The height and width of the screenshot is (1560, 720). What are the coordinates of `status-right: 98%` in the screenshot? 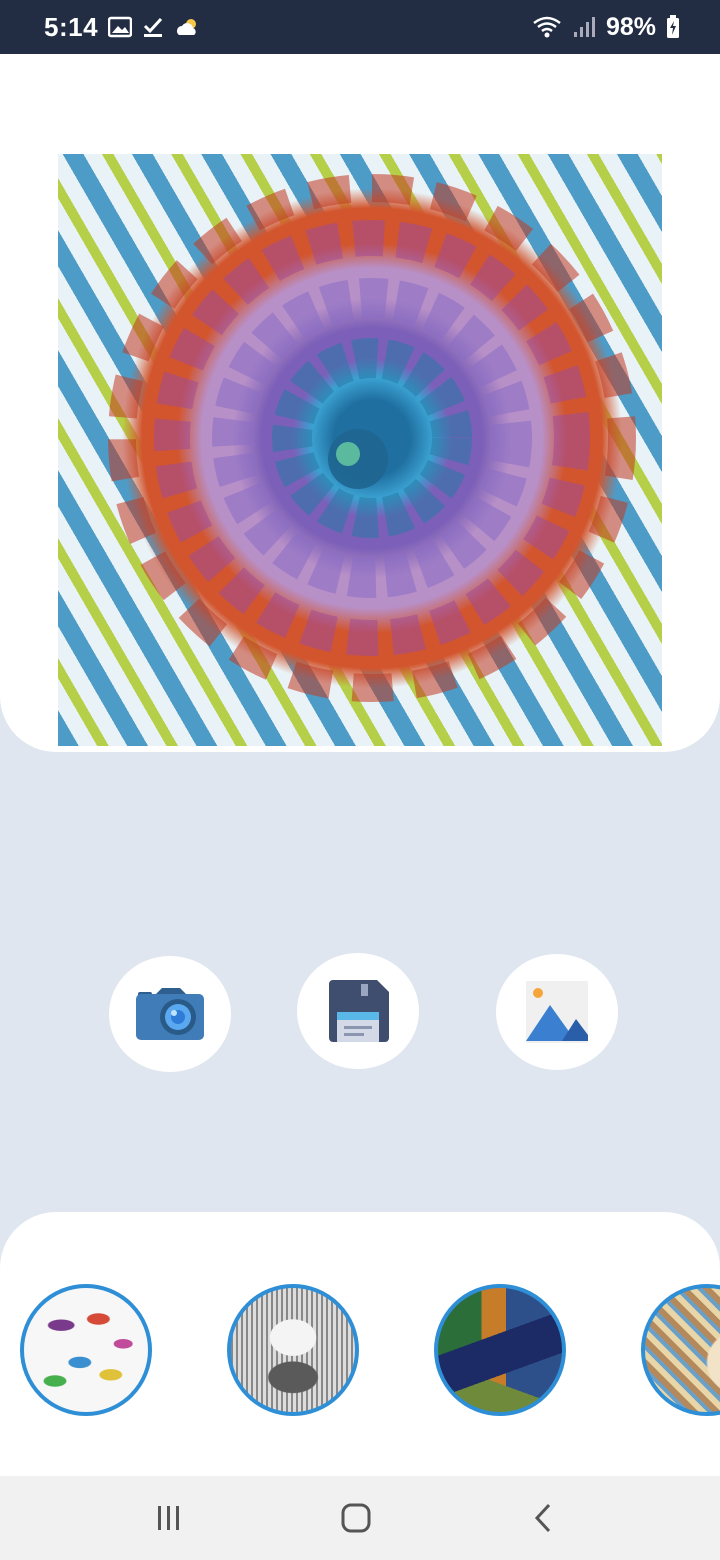 It's located at (606, 27).